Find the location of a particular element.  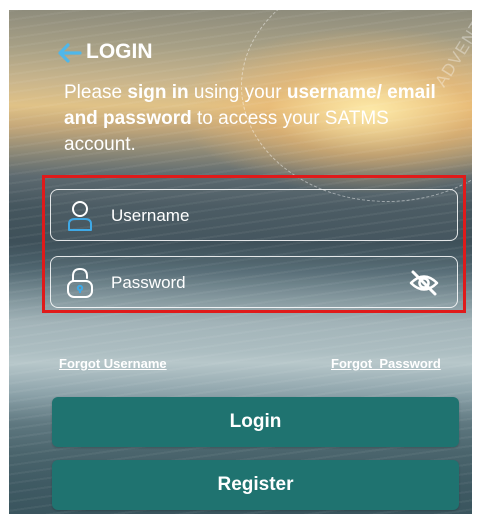

register-button: Register is located at coordinates (255, 485).